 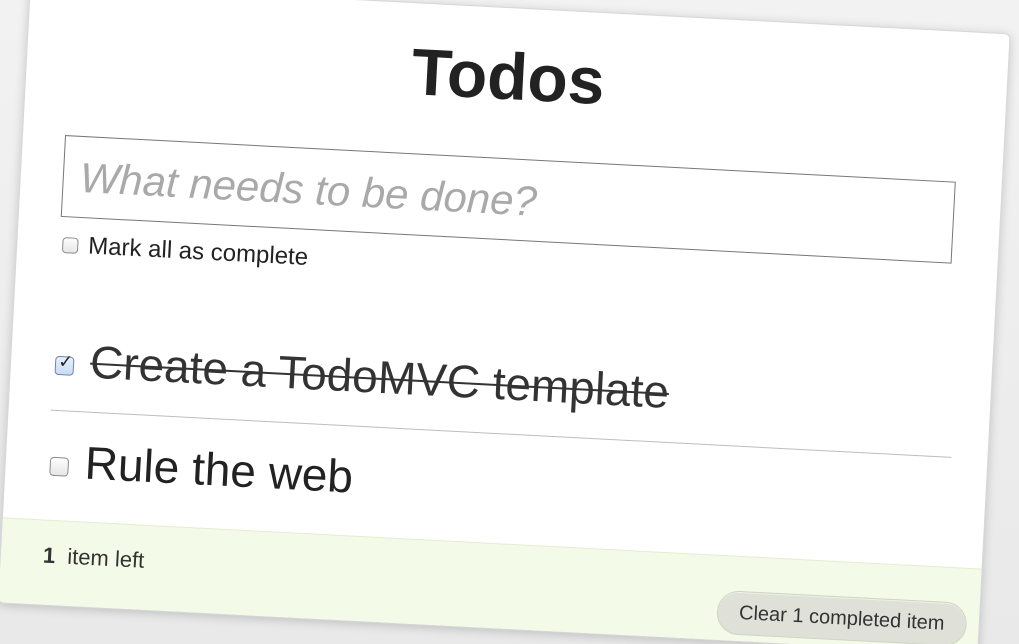 What do you see at coordinates (509, 200) in the screenshot?
I see `new-todo-input` at bounding box center [509, 200].